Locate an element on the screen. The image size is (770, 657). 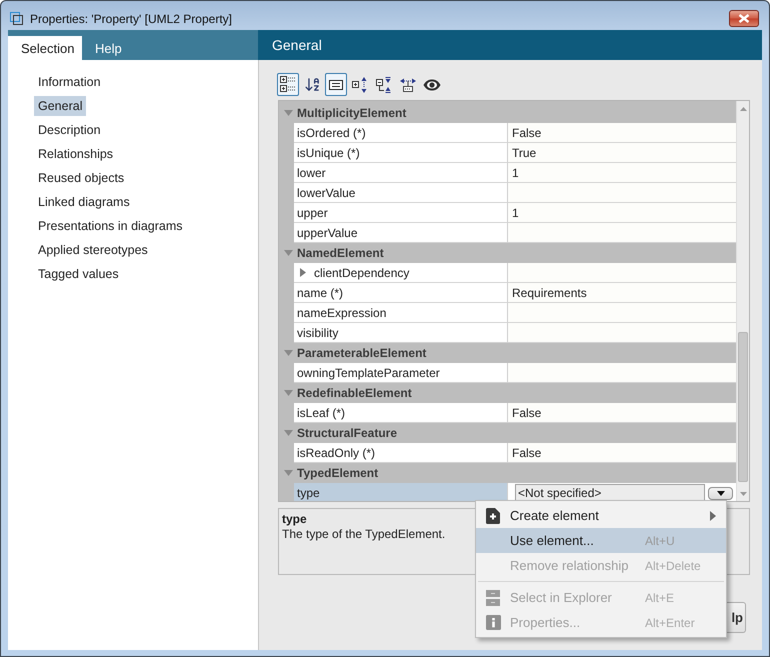
menu-item: Use element... Alt+U is located at coordinates (601, 540).